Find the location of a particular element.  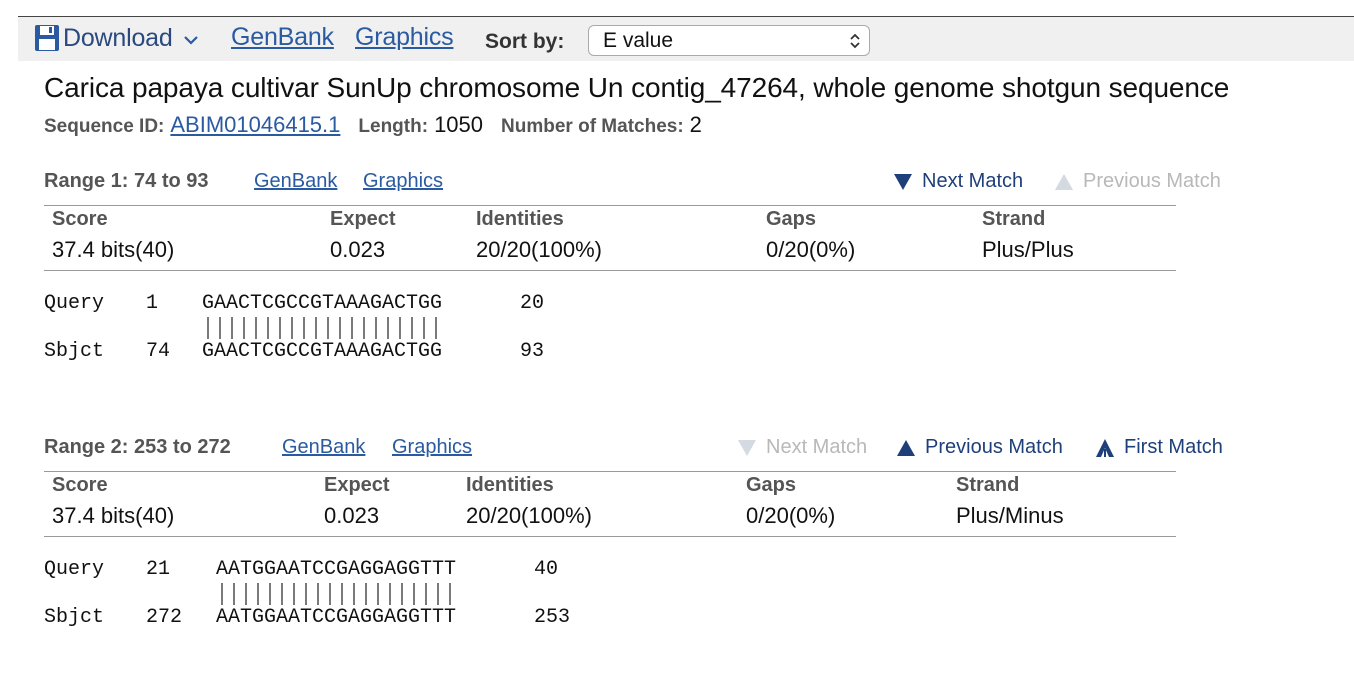

first-match-link: First Match is located at coordinates (1158, 447).